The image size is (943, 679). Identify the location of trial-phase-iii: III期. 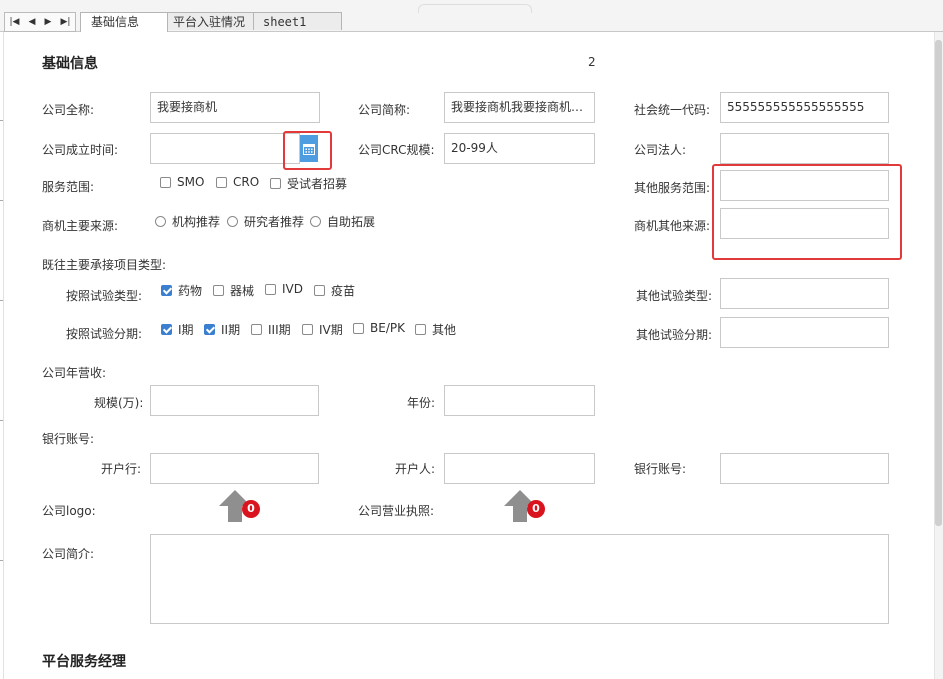
(271, 329).